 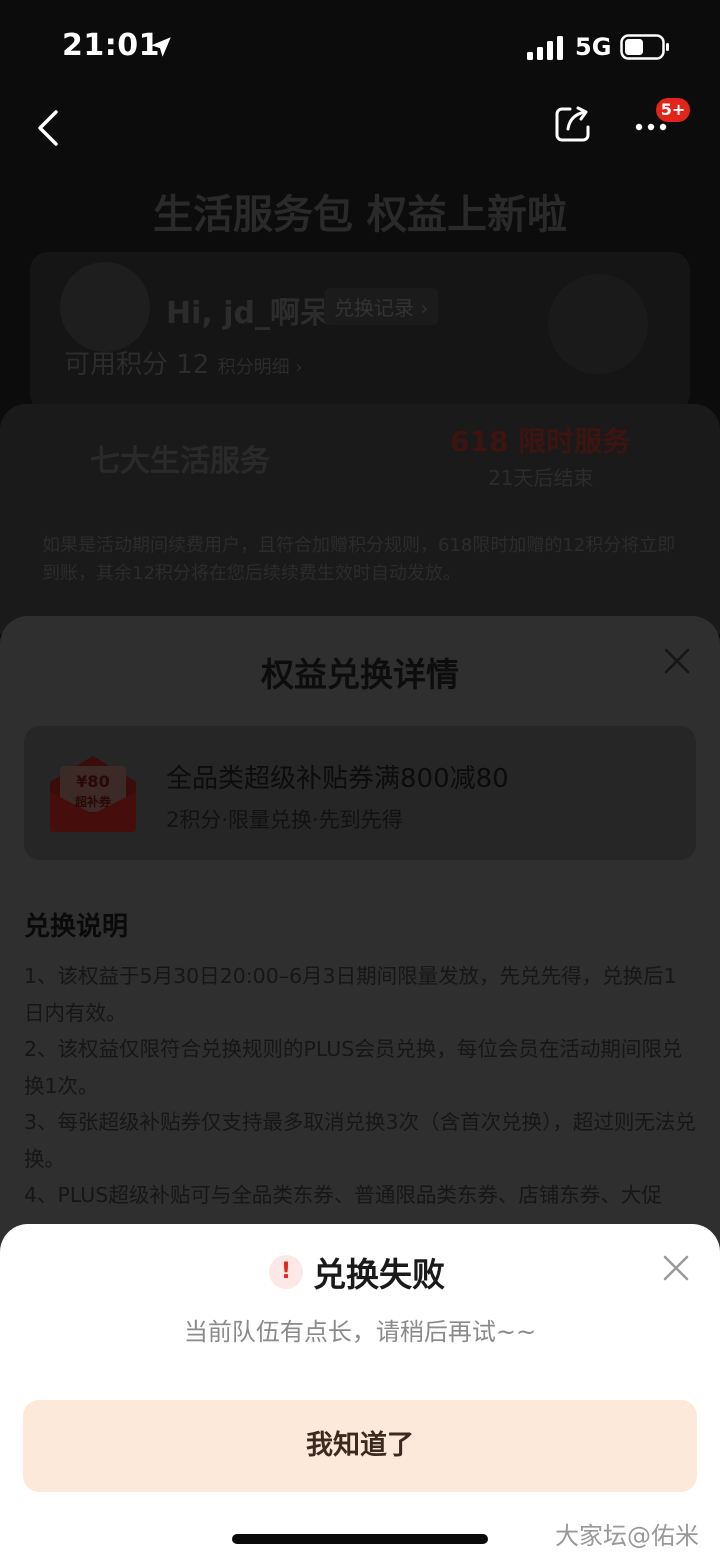 I want to click on dialog-message: 当前队伍有点长，请稍后再试~~, so click(x=360, y=1332).